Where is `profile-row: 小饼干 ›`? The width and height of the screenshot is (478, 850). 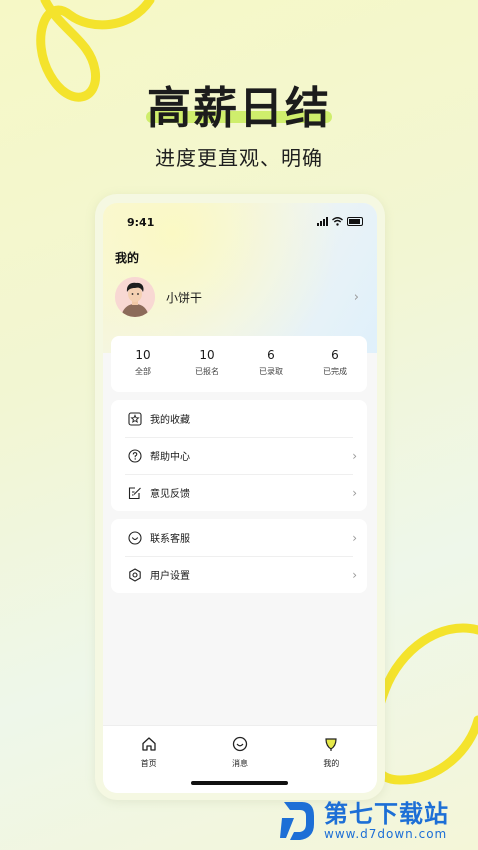
profile-row: 小饼干 › is located at coordinates (240, 297).